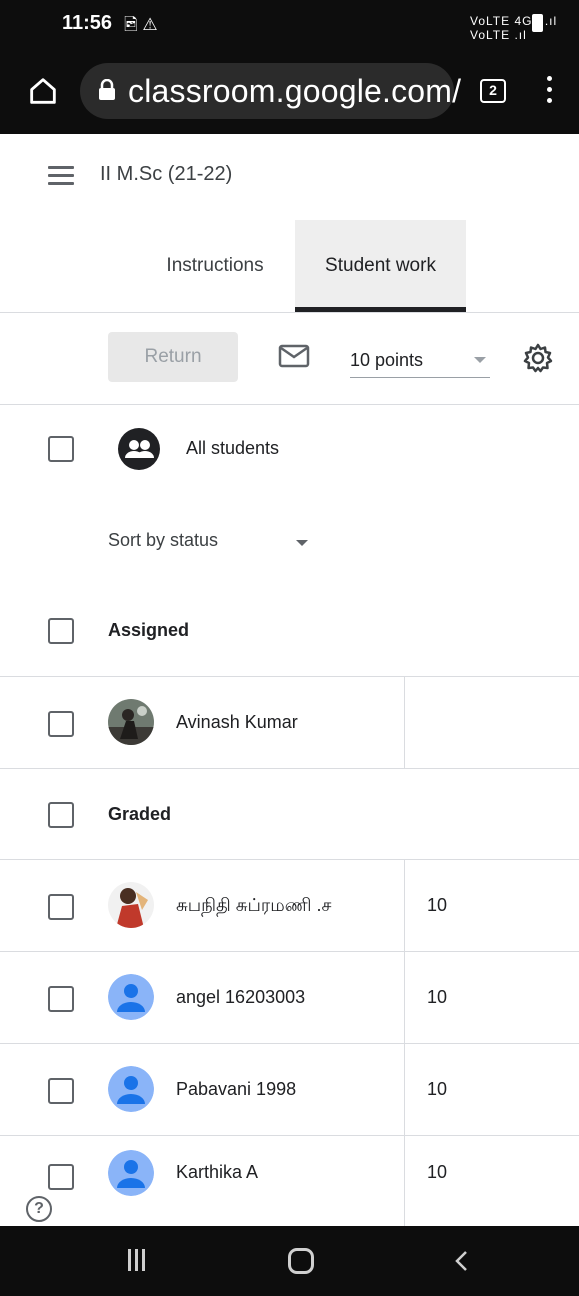  What do you see at coordinates (289, 1181) in the screenshot?
I see `table-row: Karthika A 10` at bounding box center [289, 1181].